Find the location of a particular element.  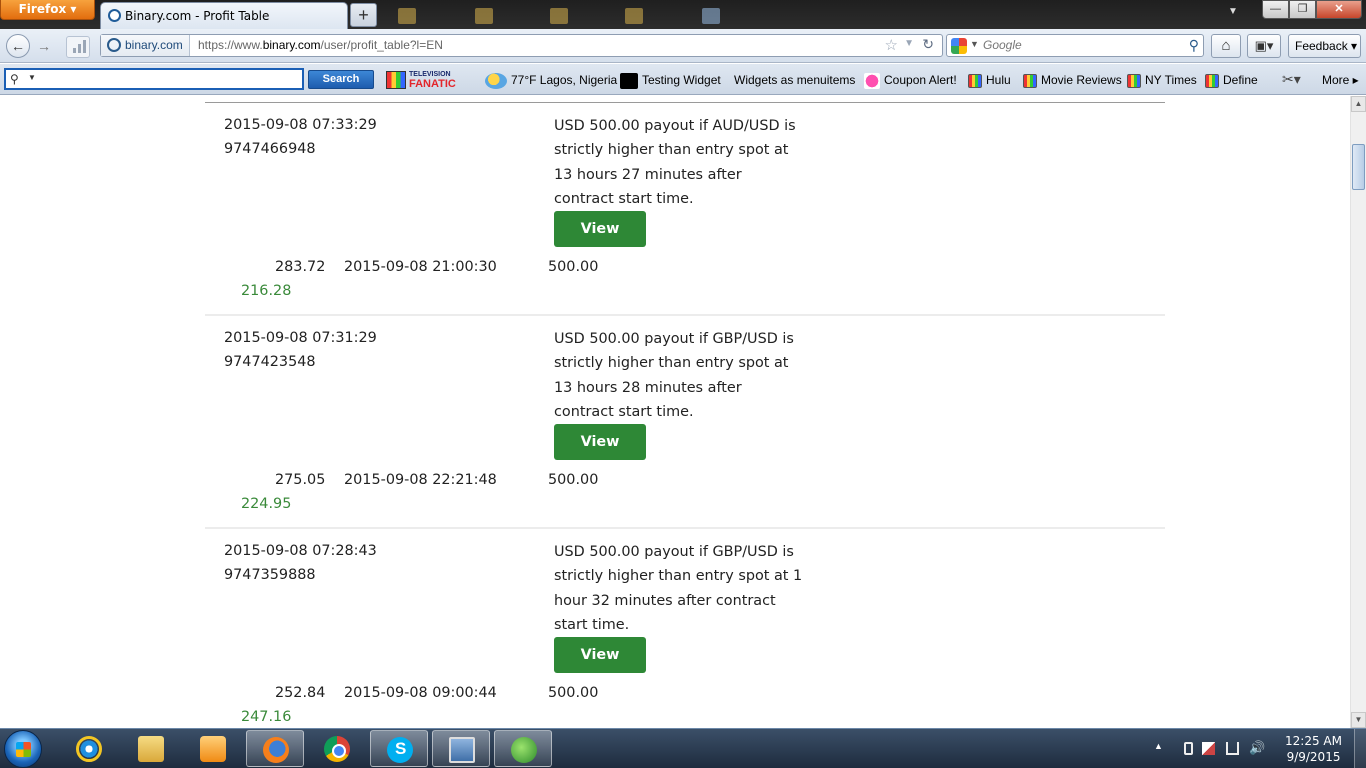

firefox-icon is located at coordinates (276, 750).